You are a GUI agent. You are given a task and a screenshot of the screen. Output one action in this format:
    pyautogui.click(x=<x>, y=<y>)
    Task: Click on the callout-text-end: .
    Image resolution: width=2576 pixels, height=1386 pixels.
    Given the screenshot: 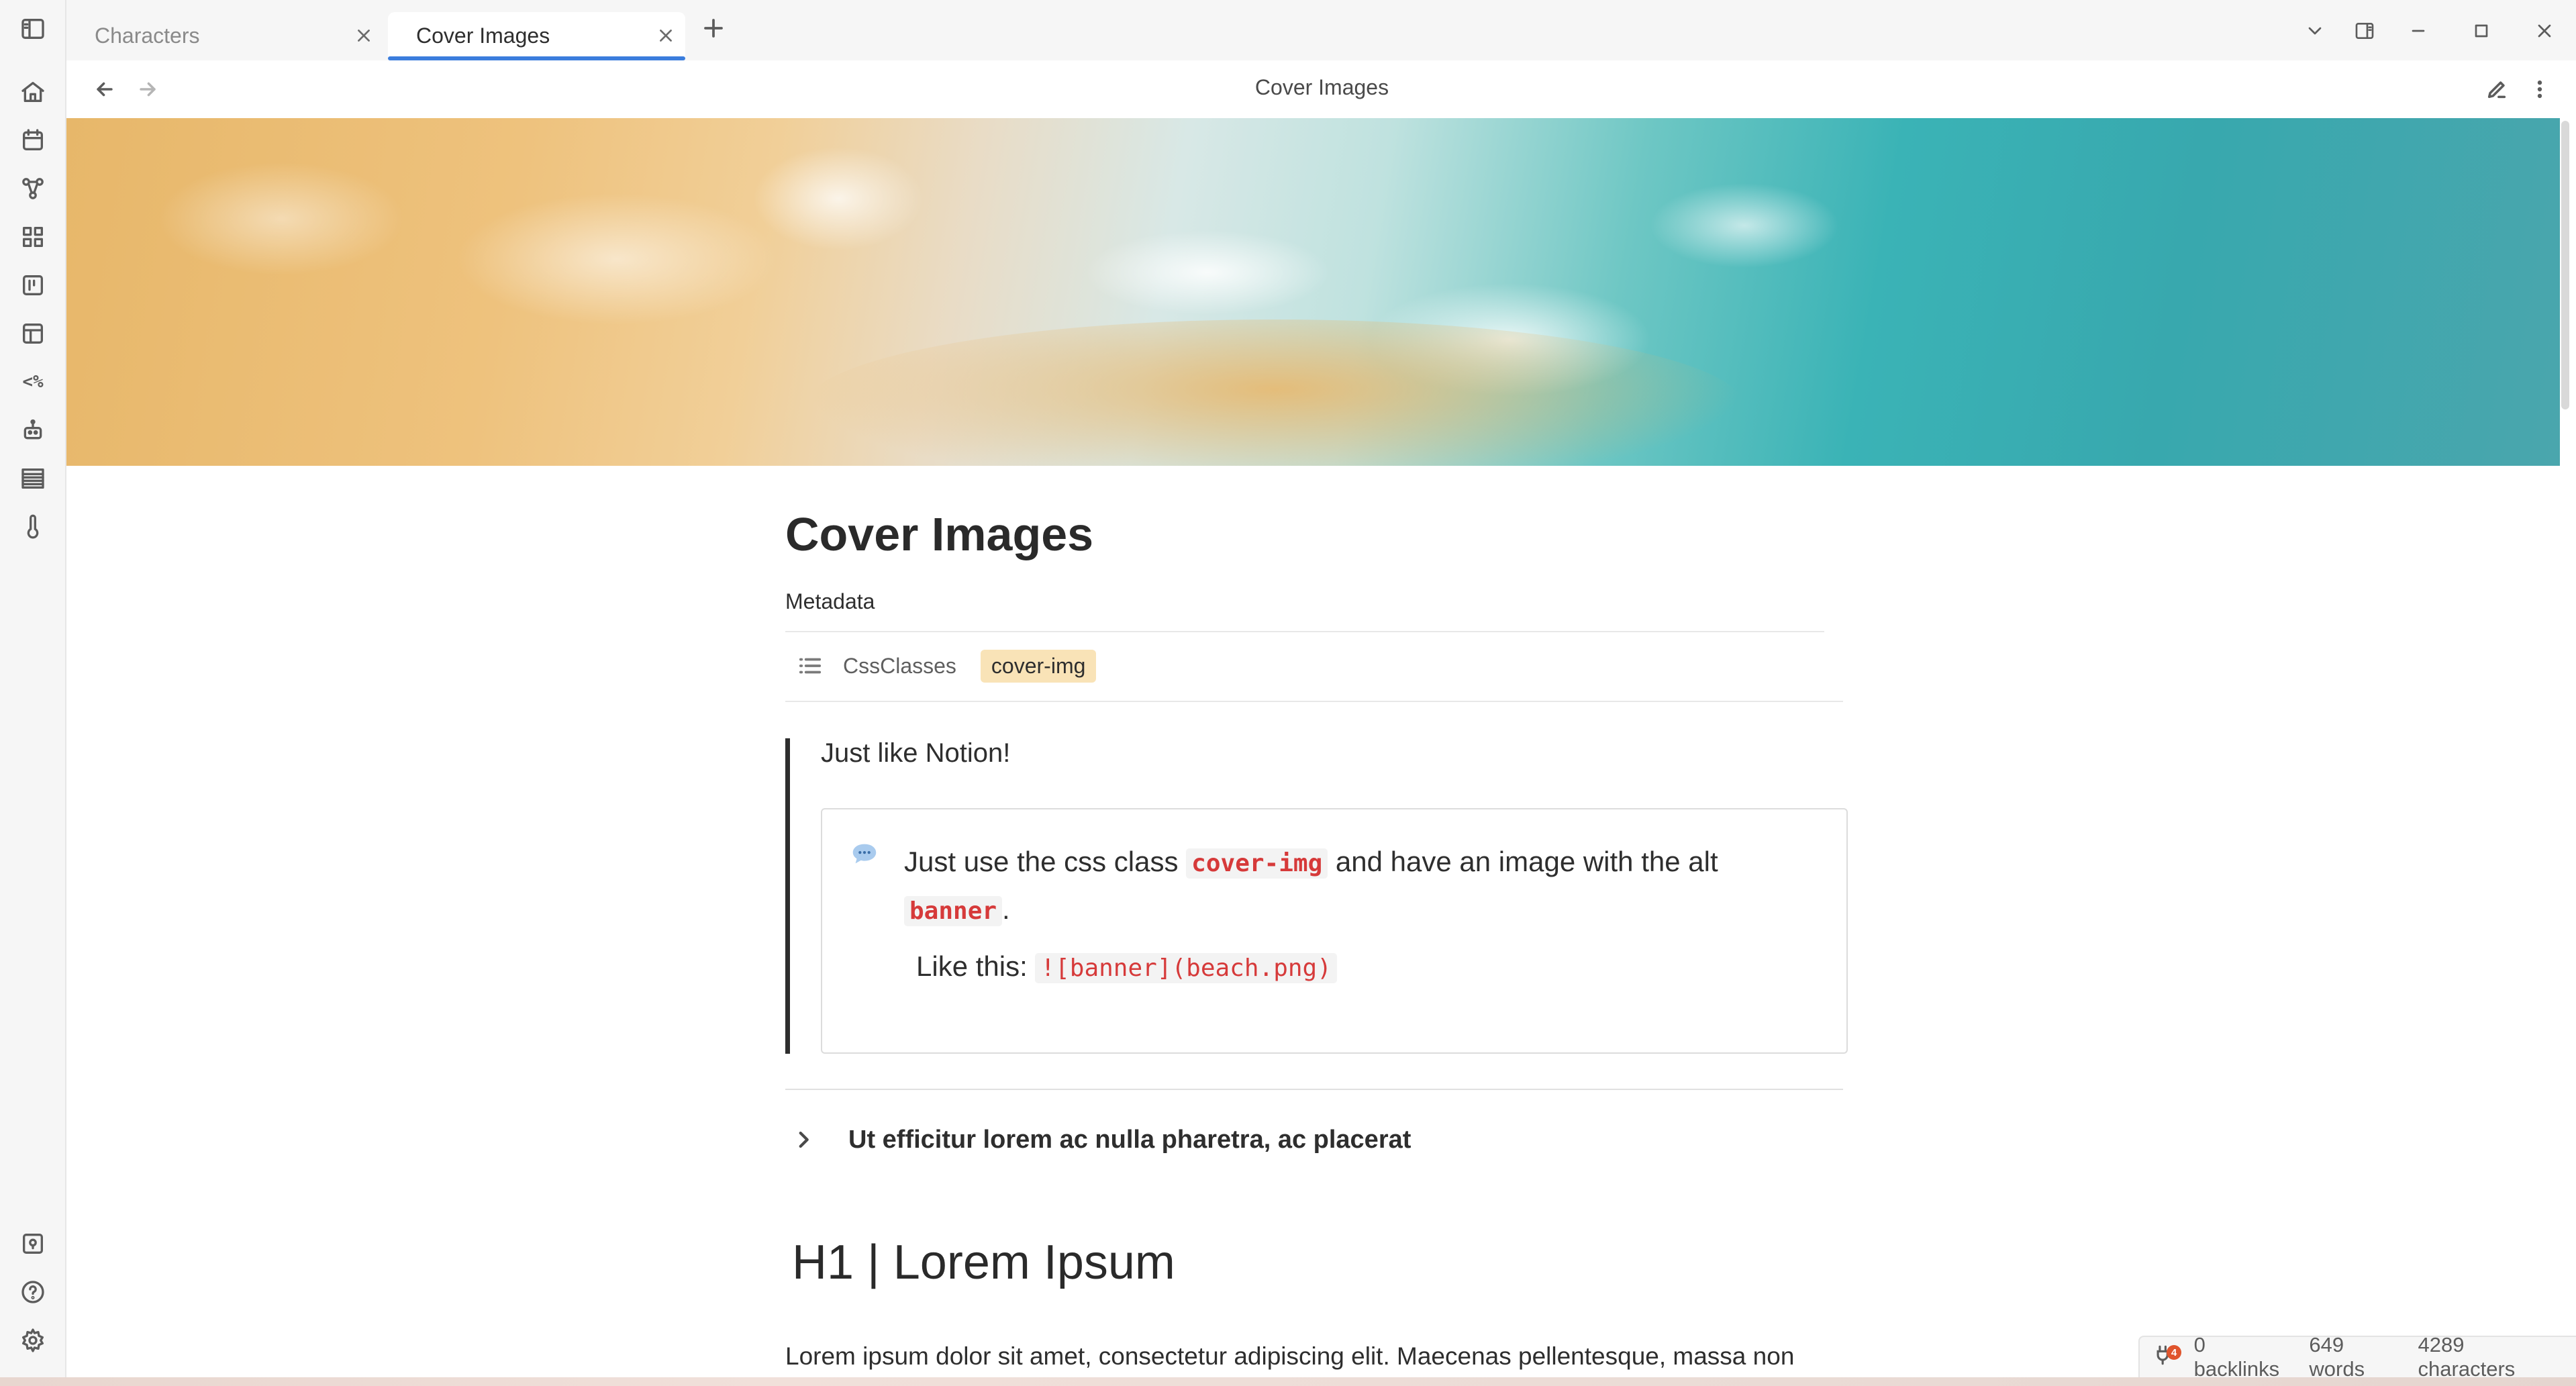 What is the action you would take?
    pyautogui.click(x=1006, y=909)
    